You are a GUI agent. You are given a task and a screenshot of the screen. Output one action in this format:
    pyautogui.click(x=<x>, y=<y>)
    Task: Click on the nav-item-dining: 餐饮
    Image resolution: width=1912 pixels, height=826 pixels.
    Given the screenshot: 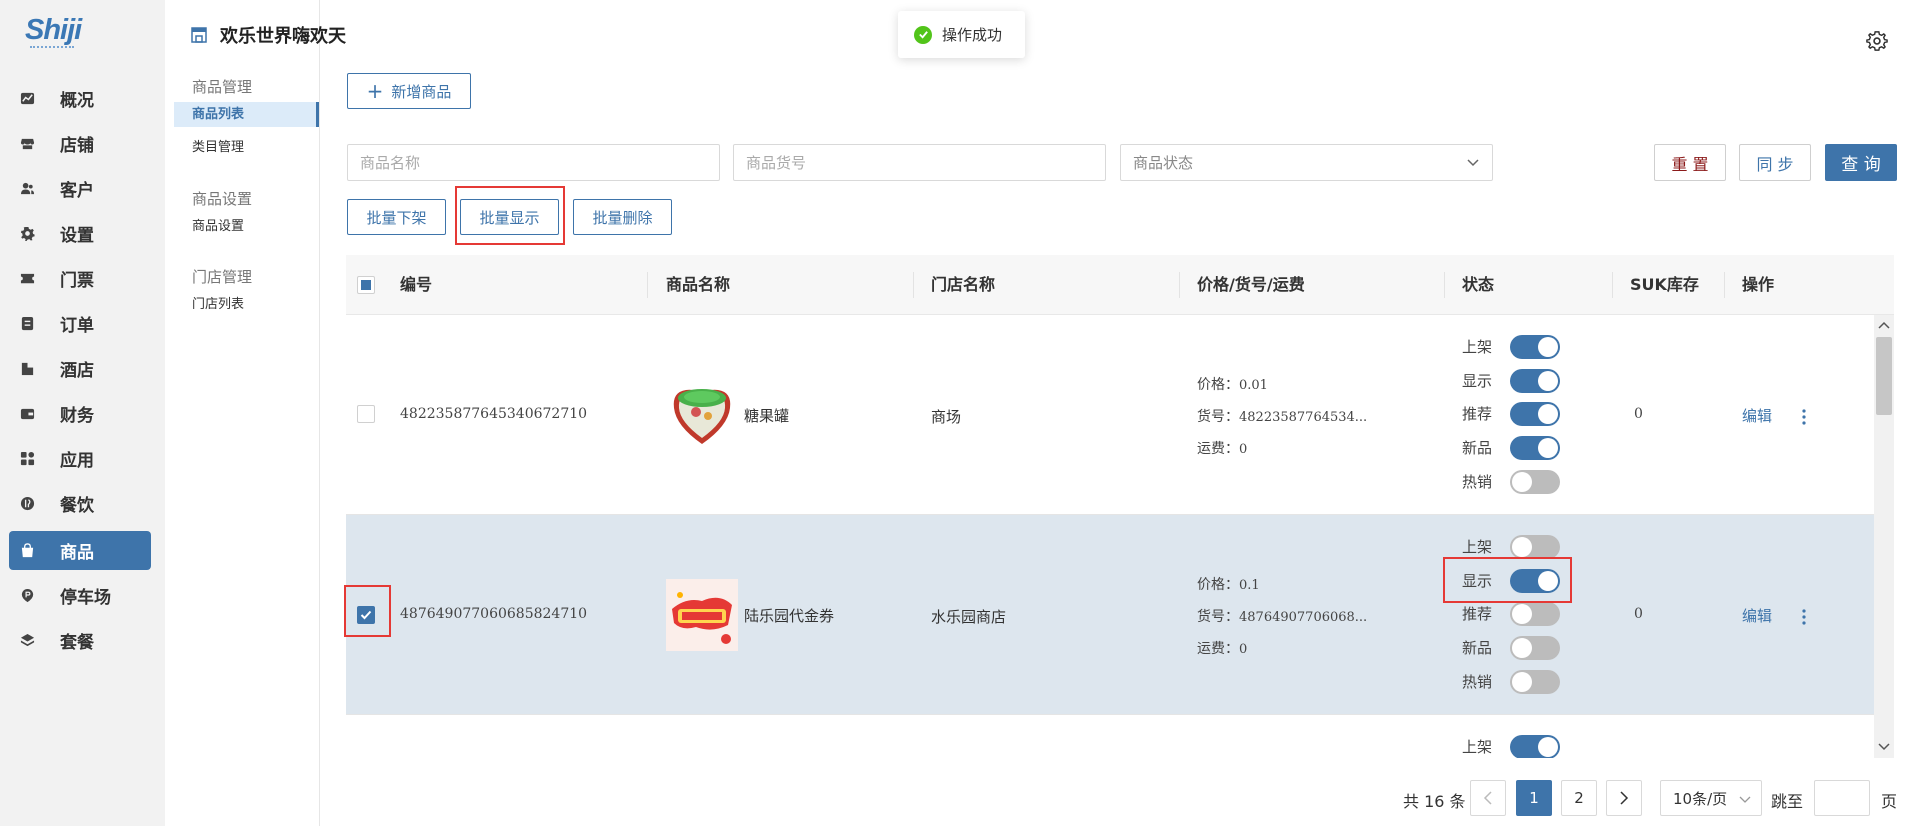 What is the action you would take?
    pyautogui.click(x=80, y=503)
    